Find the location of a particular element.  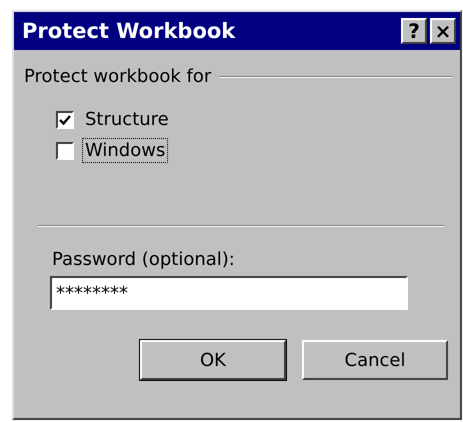

close-button: × is located at coordinates (443, 31).